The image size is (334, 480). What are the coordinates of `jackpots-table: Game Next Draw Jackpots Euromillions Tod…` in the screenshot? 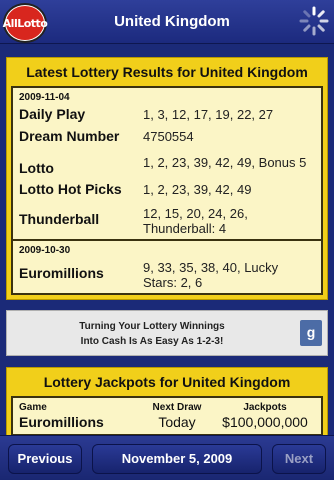 It's located at (167, 416).